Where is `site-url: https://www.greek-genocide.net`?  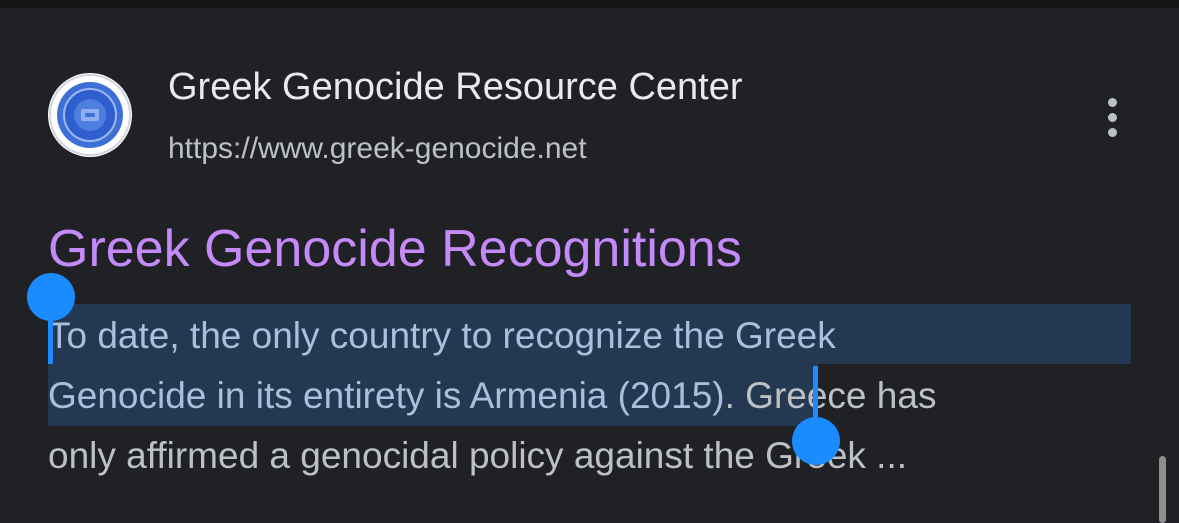
site-url: https://www.greek-genocide.net is located at coordinates (377, 149).